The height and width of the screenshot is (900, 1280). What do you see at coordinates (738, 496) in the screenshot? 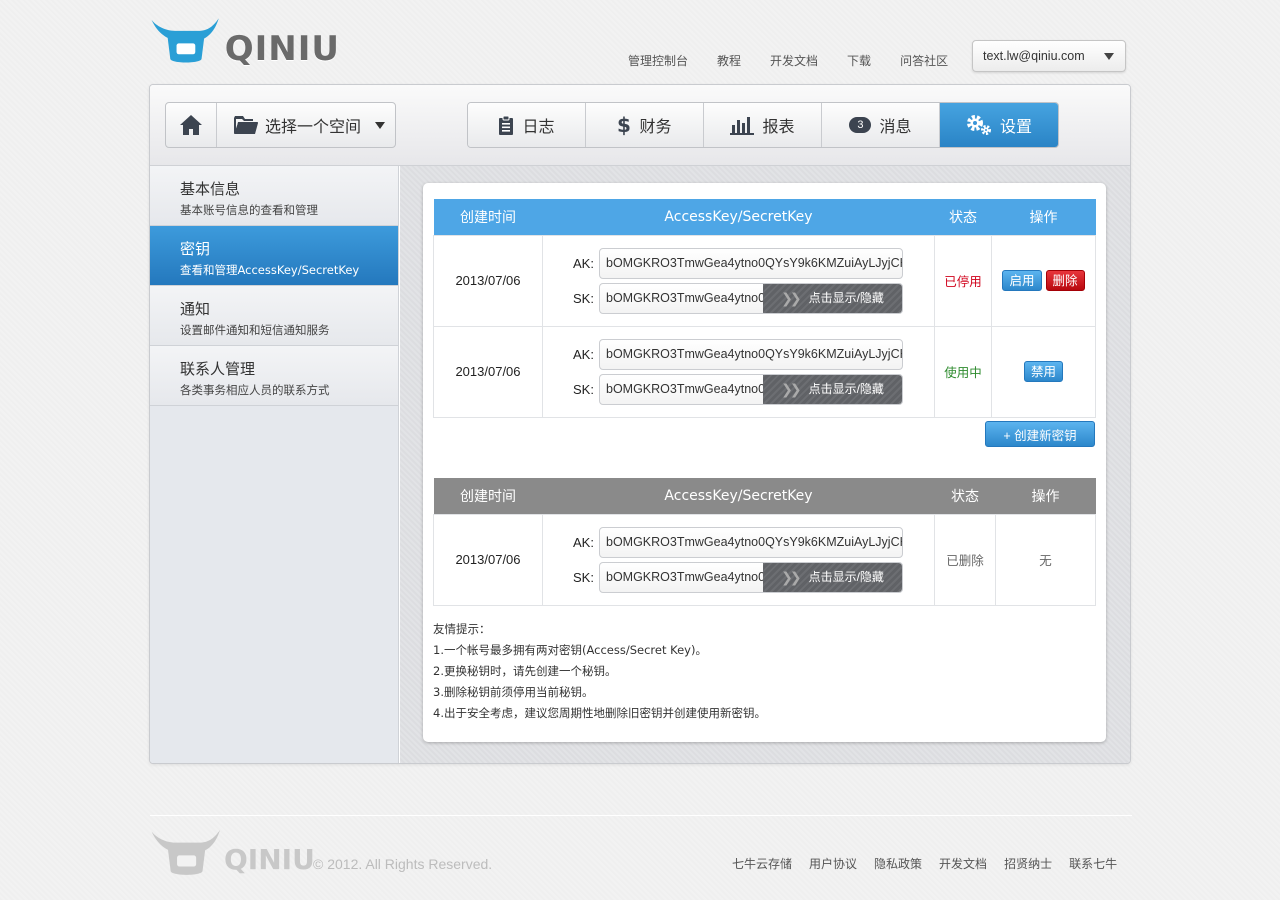
I see `col-keys: AccessKey/SecretKey` at bounding box center [738, 496].